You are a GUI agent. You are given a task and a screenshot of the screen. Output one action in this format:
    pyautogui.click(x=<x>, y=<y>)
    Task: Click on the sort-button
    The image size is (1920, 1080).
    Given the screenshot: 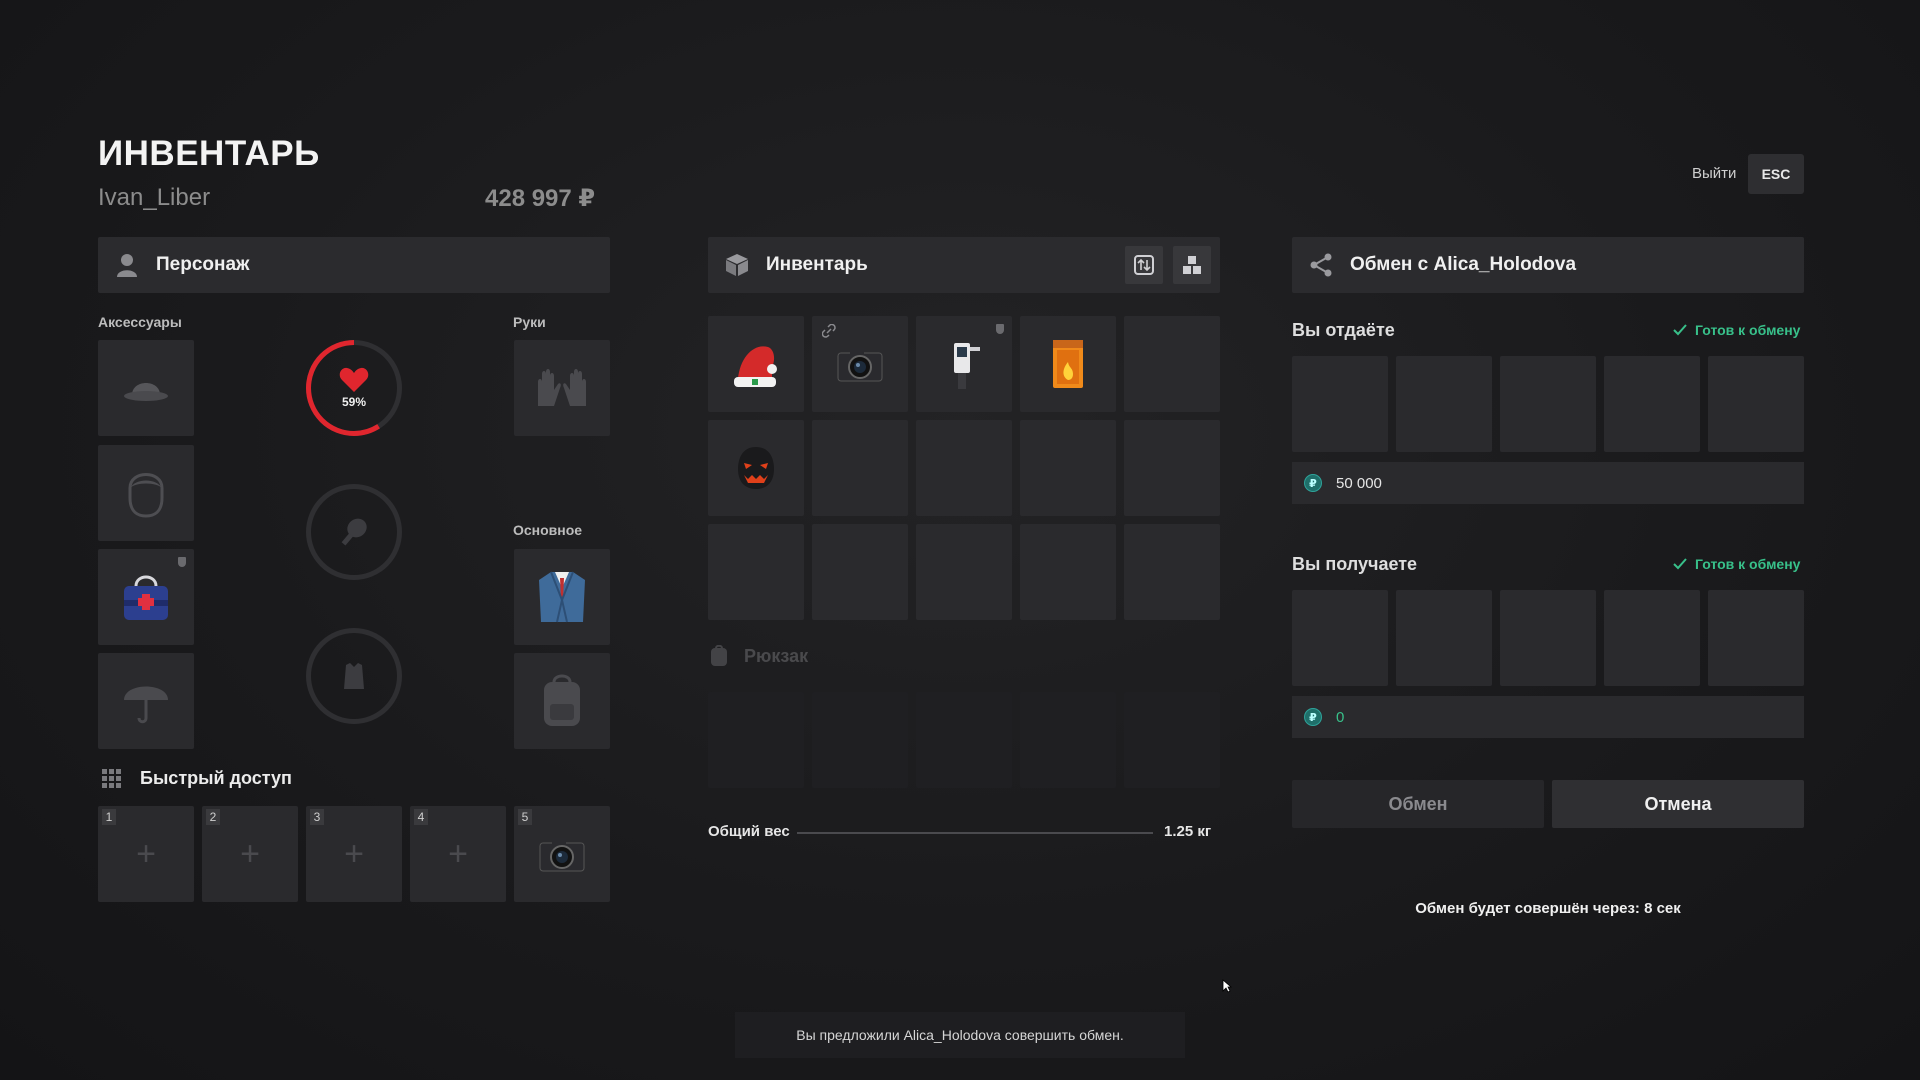 What is the action you would take?
    pyautogui.click(x=1144, y=265)
    